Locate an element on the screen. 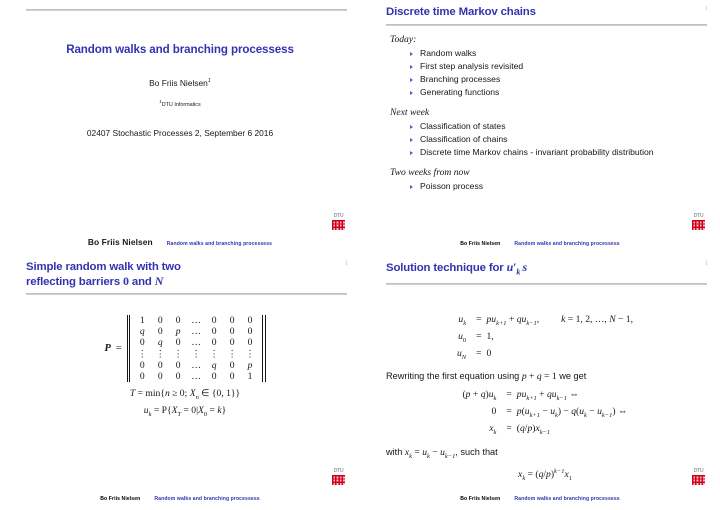  page-title: Solution technique for u′k s is located at coordinates (546, 269).